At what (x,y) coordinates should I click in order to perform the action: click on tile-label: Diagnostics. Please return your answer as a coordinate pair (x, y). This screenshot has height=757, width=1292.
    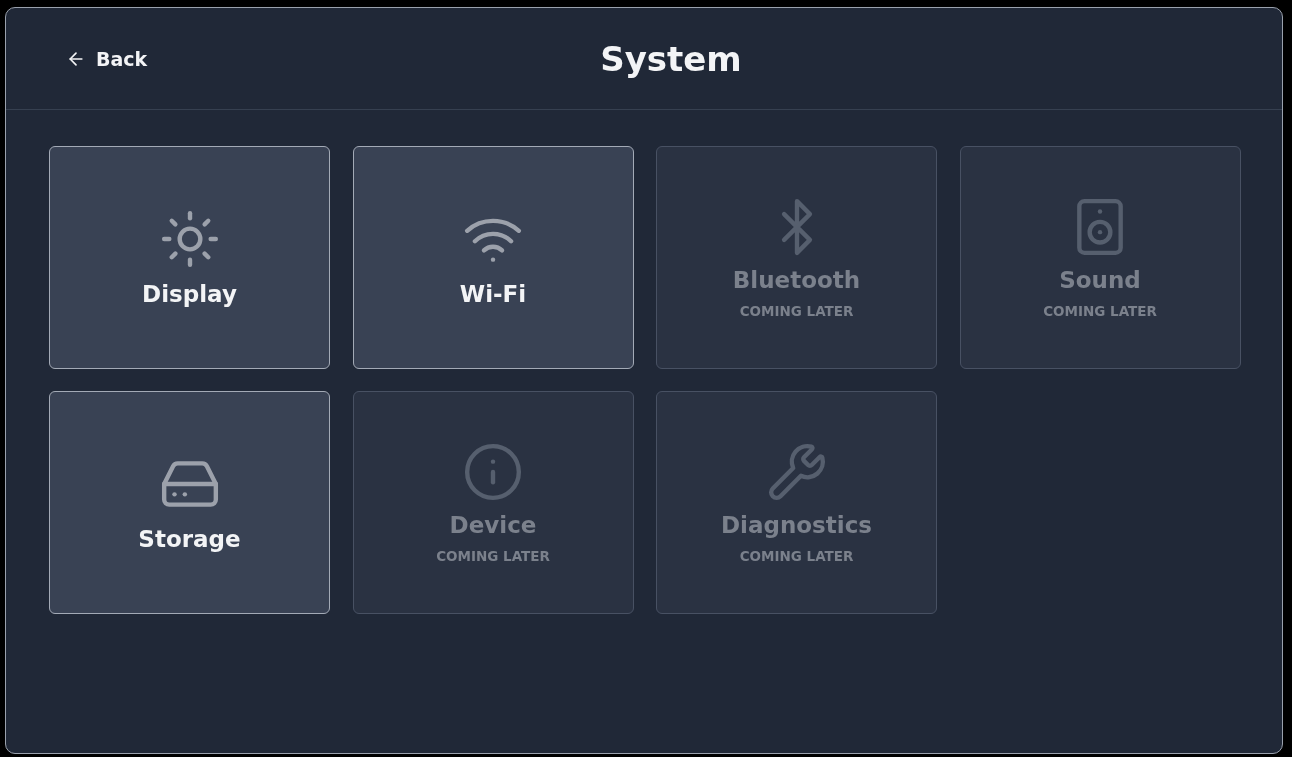
    Looking at the image, I should click on (796, 525).